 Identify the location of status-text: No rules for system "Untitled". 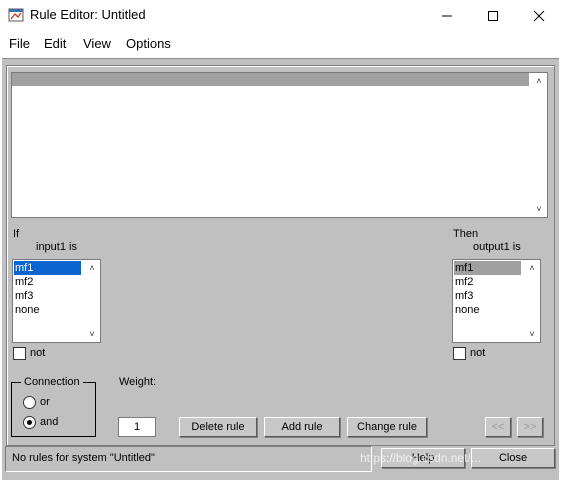
(83, 458).